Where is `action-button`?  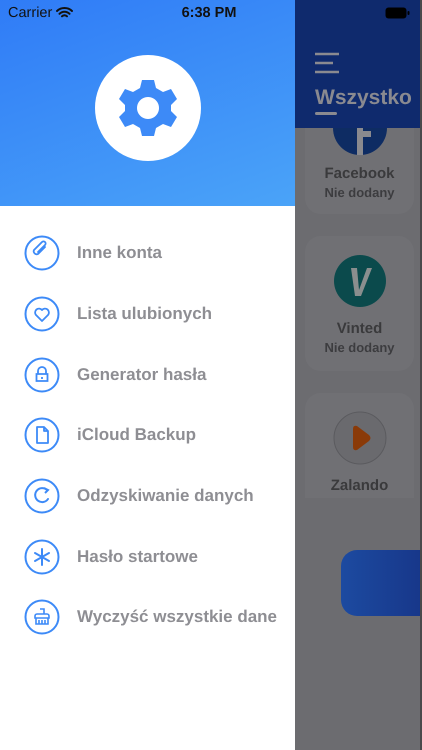
action-button is located at coordinates (380, 583).